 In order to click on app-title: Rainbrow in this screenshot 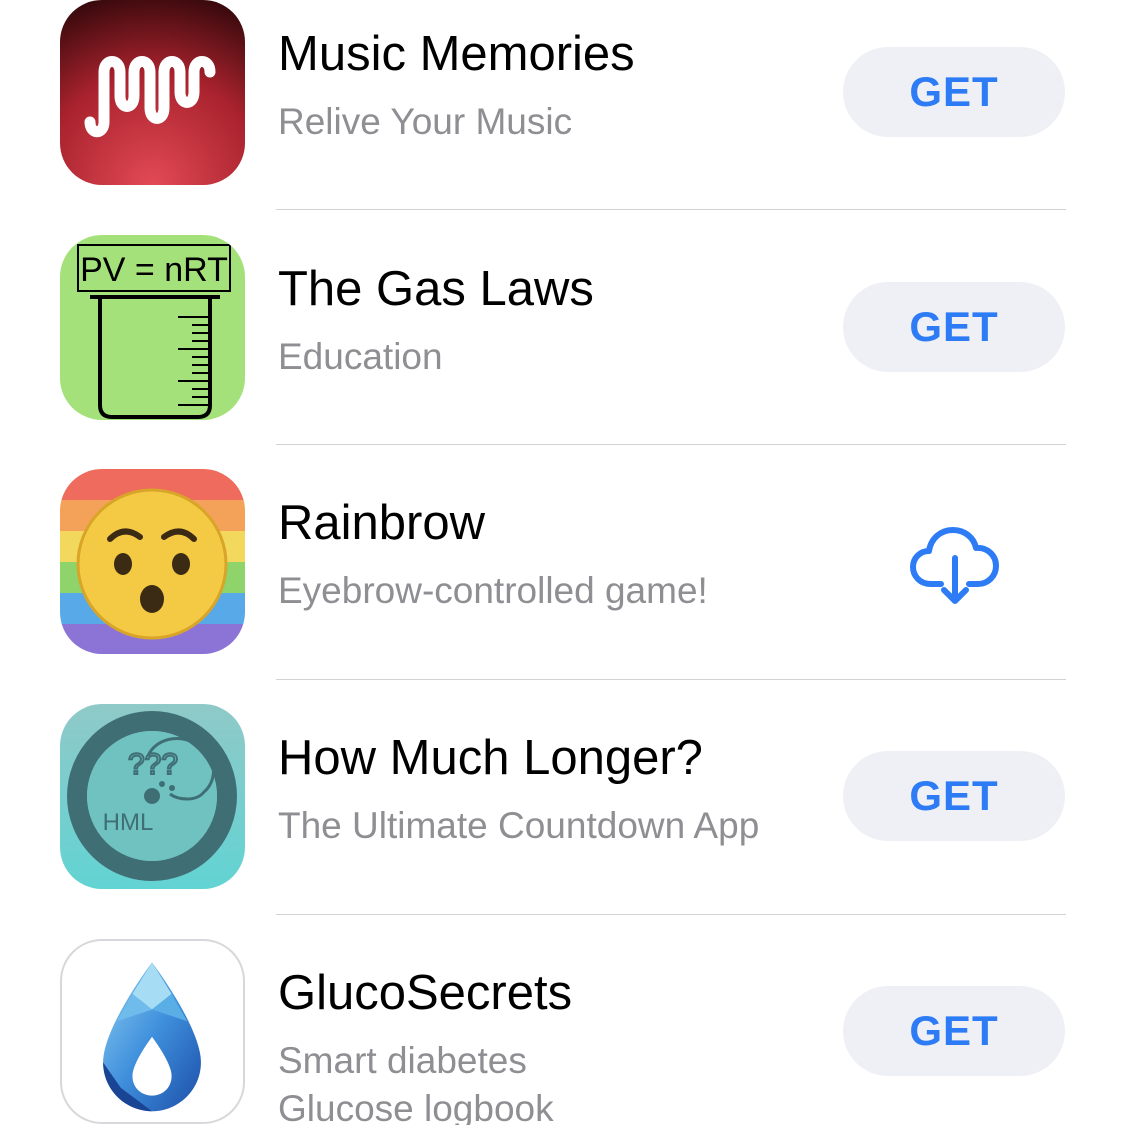, I will do `click(381, 523)`.